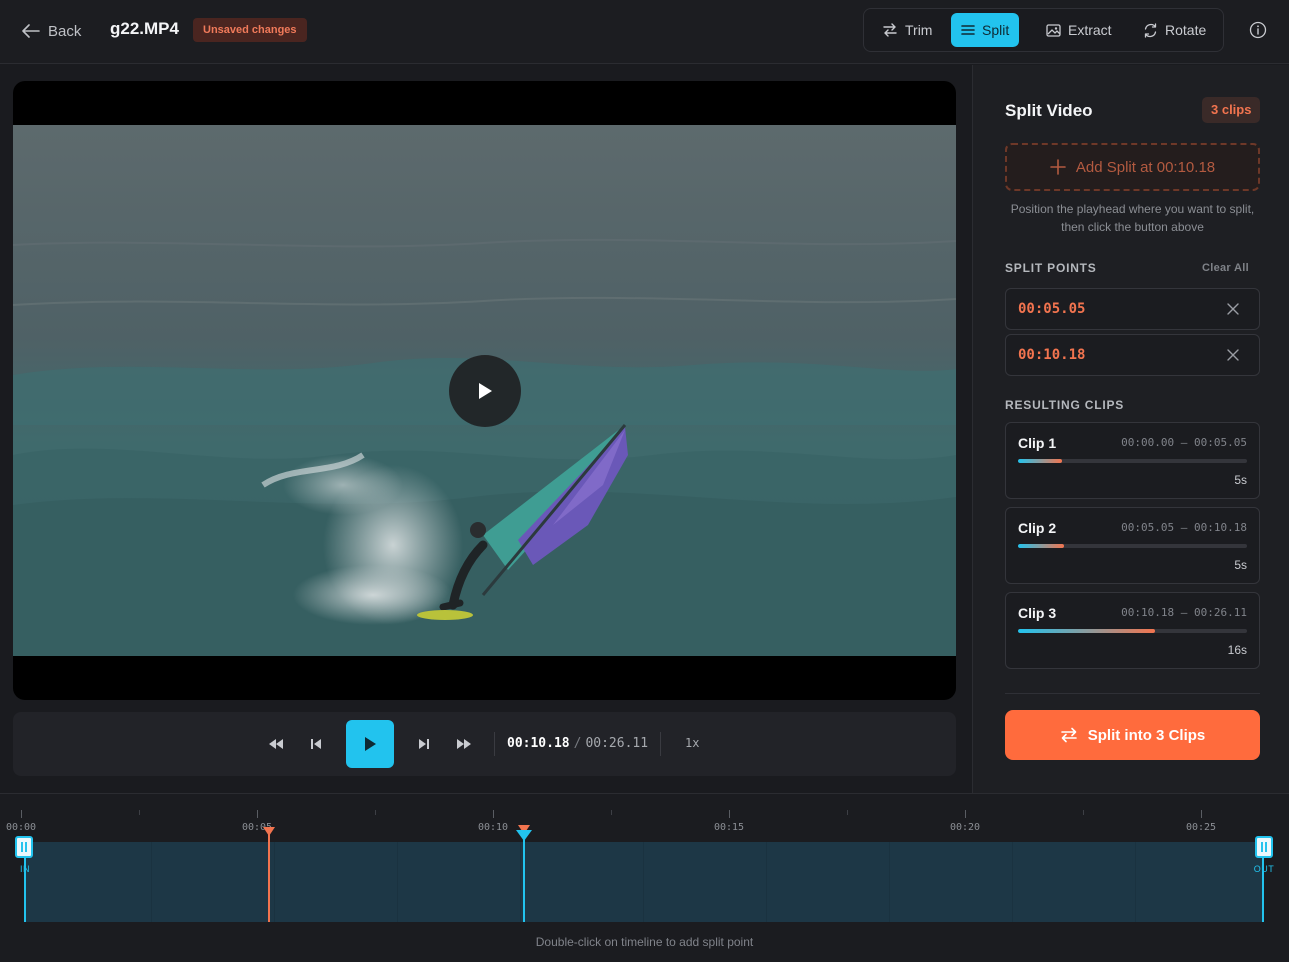  I want to click on clip-range: 00:10.18 – 00:26.11, so click(1184, 612).